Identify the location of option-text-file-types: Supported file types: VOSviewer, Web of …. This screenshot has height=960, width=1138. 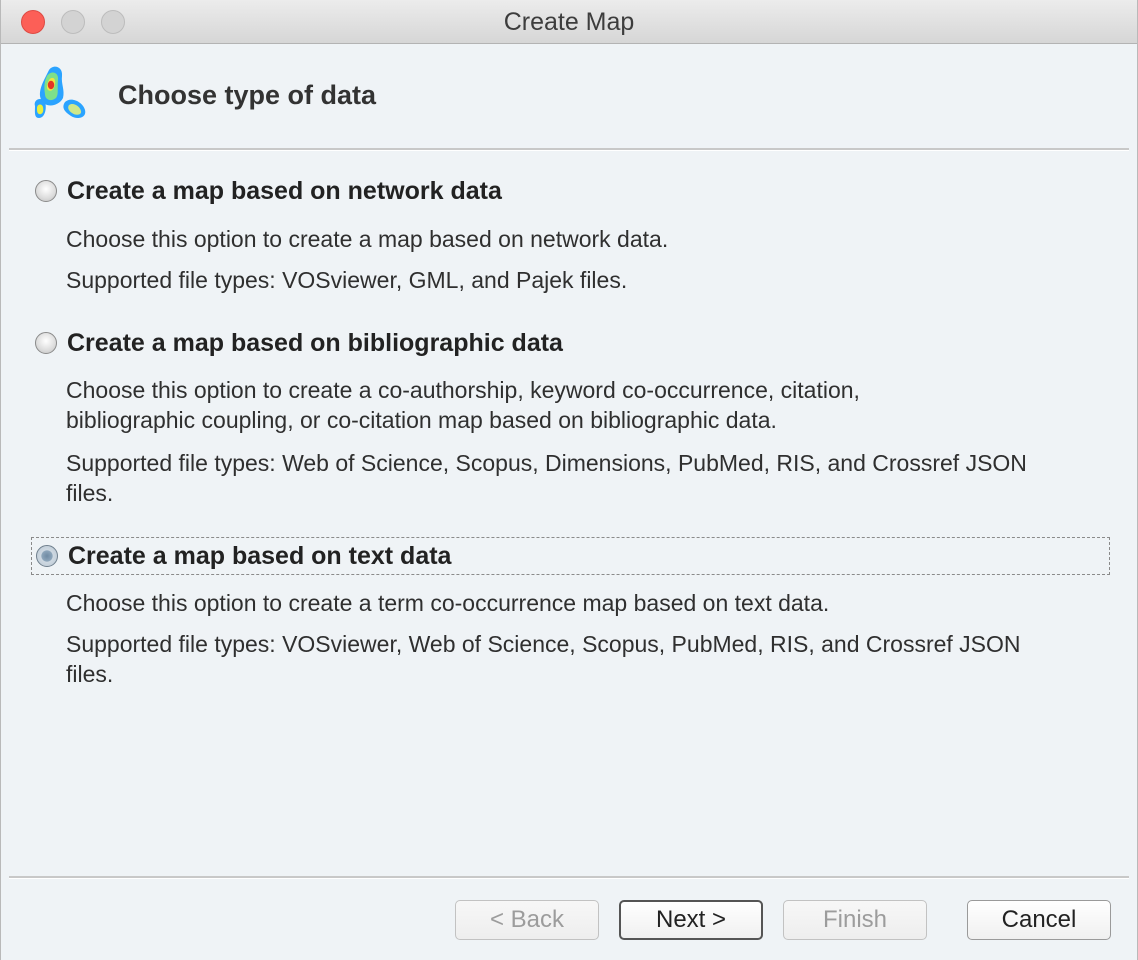
(543, 659).